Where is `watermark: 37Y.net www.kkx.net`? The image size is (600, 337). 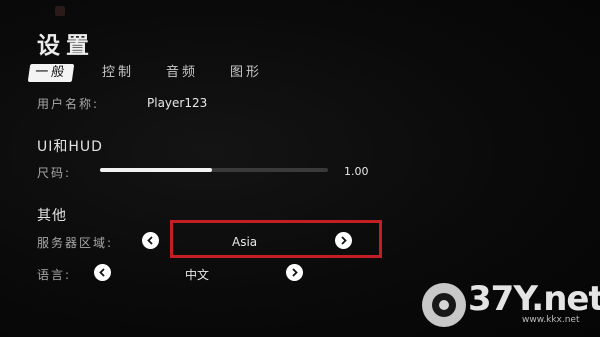 watermark: 37Y.net www.kkx.net is located at coordinates (502, 305).